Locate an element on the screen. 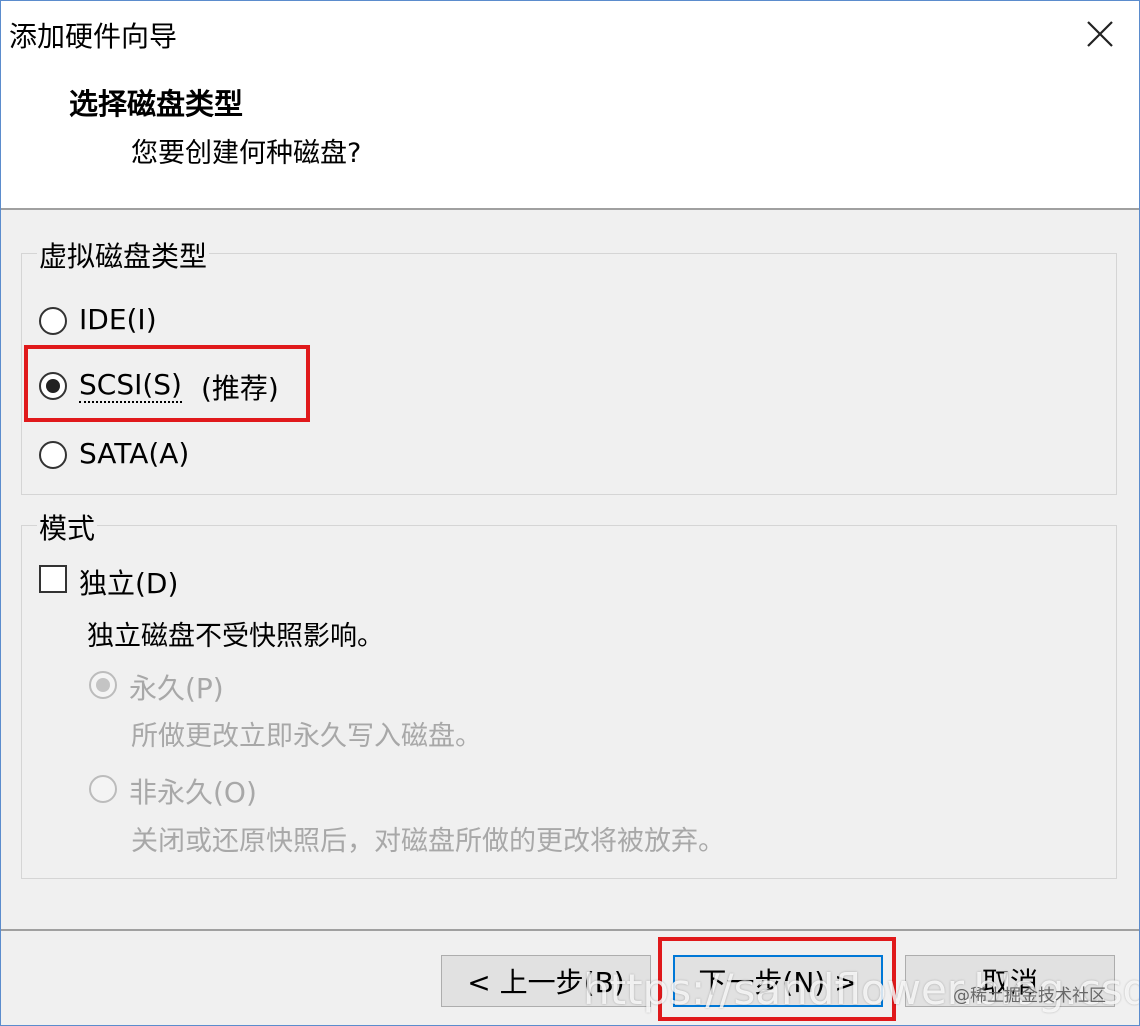 The width and height of the screenshot is (1140, 1026). independent-checkbox is located at coordinates (53, 579).